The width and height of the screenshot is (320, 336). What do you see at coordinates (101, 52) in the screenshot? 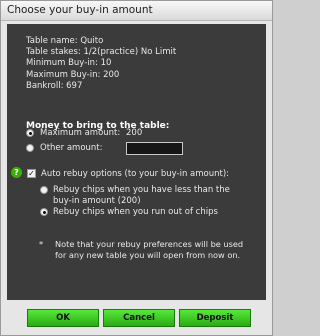
I see `table-stakes: Table stakes: 1/2(practice) No Limit` at bounding box center [101, 52].